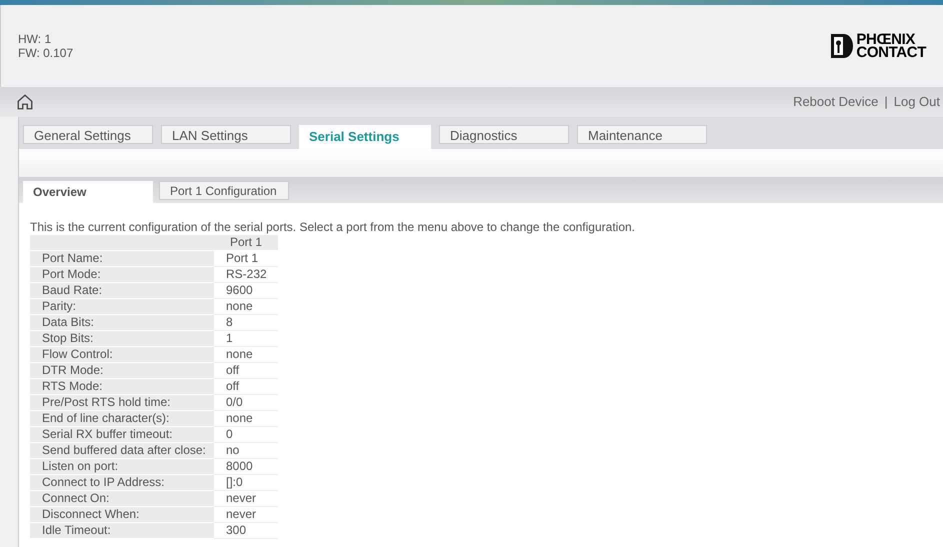  Describe the element at coordinates (246, 482) in the screenshot. I see `table-cell: []:0` at that location.